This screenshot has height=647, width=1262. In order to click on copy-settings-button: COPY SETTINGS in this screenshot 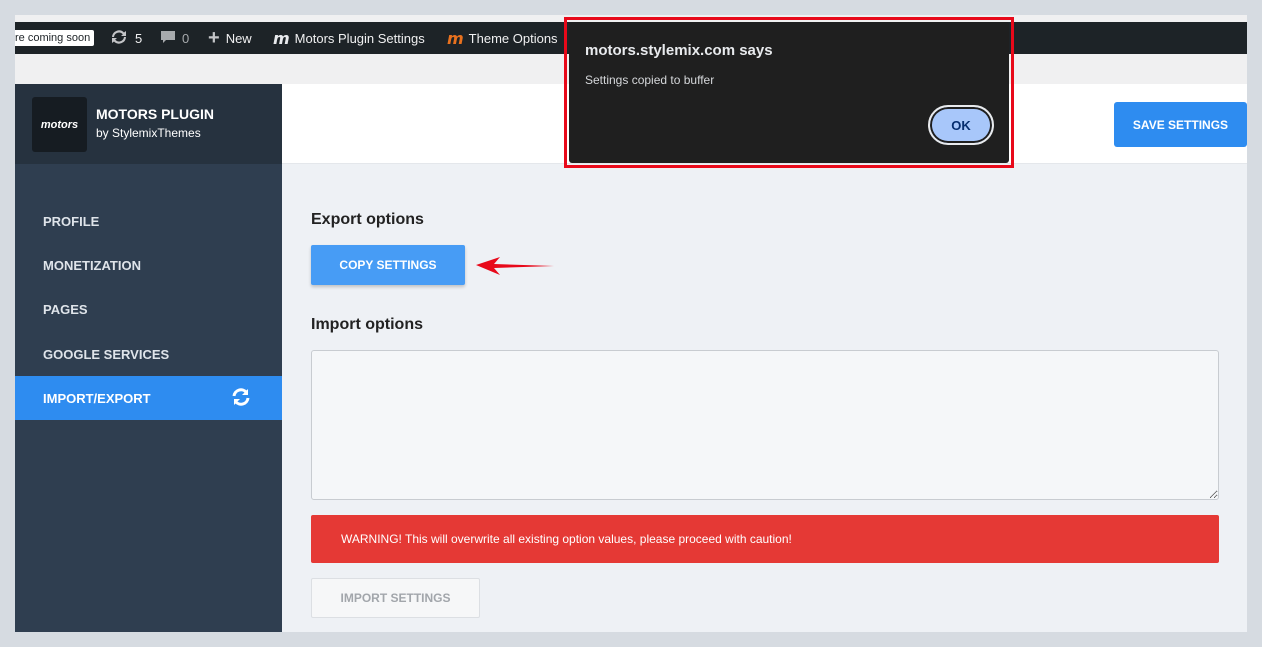, I will do `click(388, 265)`.